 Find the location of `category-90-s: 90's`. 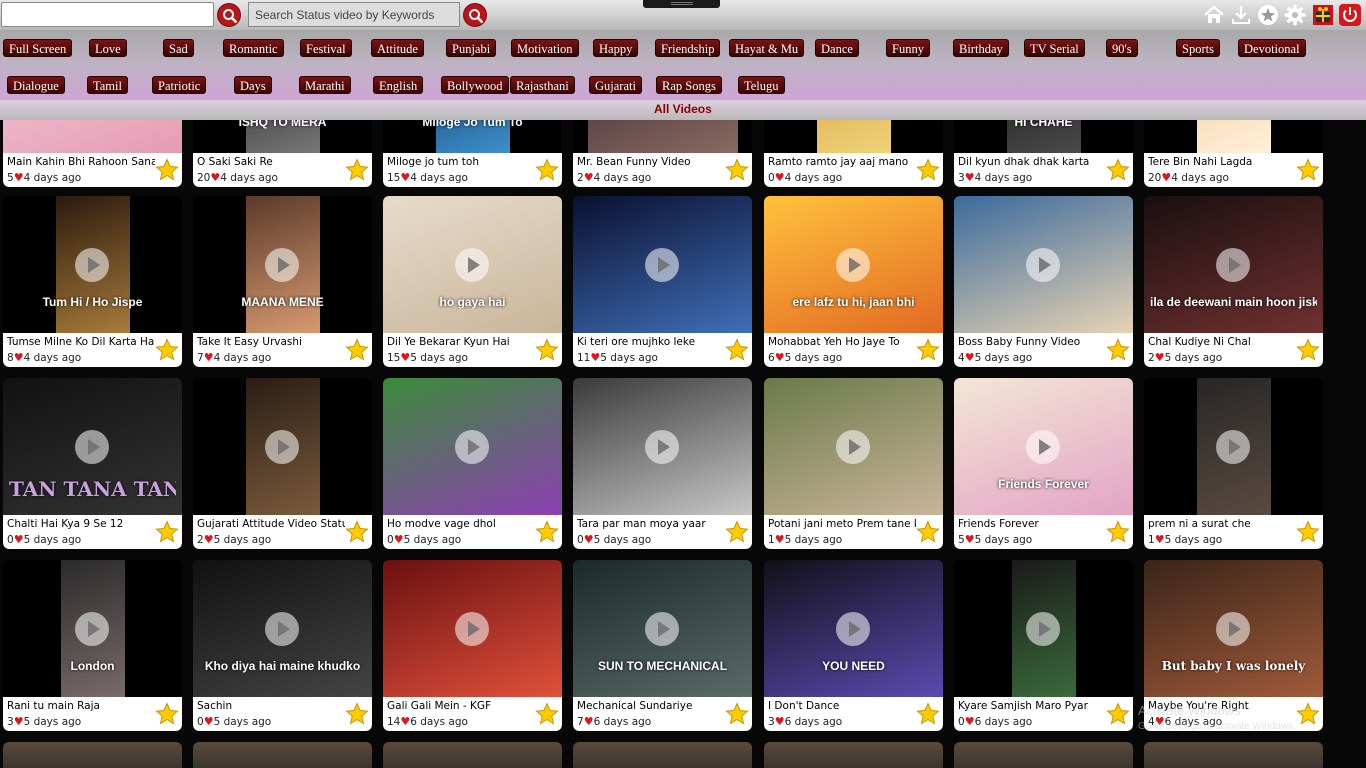

category-90-s: 90's is located at coordinates (1122, 48).